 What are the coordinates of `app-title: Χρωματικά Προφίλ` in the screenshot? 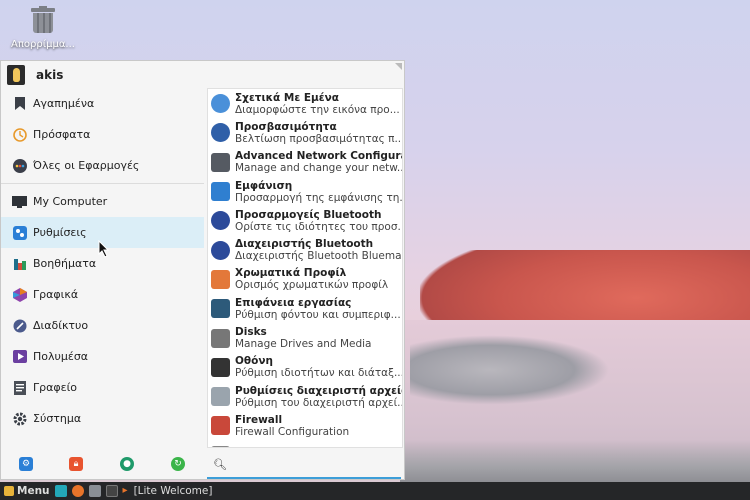 It's located at (291, 273).